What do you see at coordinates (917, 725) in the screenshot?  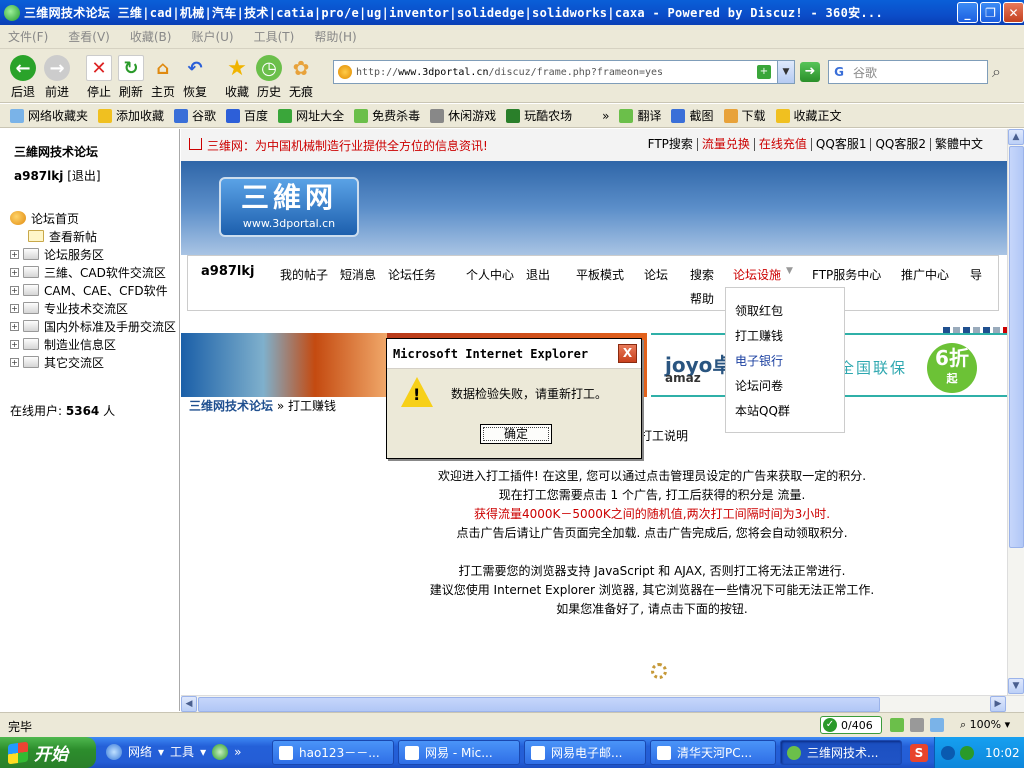 I see `status-document-icon` at bounding box center [917, 725].